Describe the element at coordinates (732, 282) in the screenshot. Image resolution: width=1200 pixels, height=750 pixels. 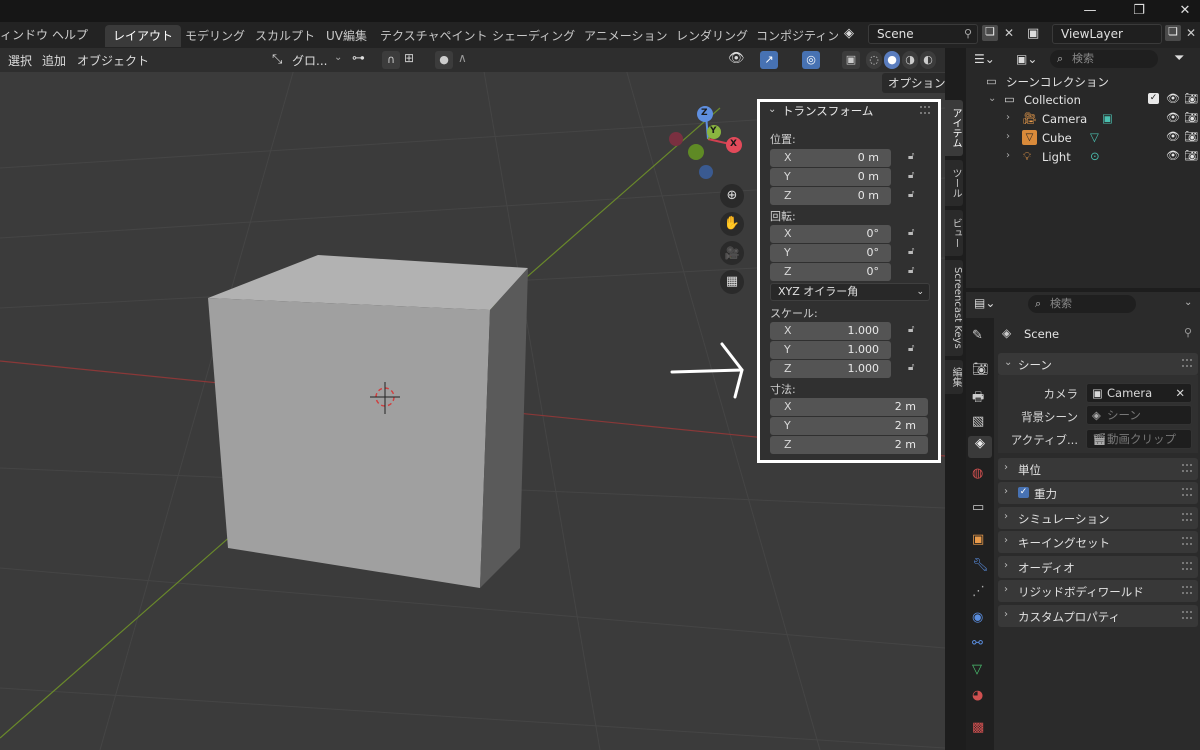
I see `perspective-grid-icon: ▦` at that location.